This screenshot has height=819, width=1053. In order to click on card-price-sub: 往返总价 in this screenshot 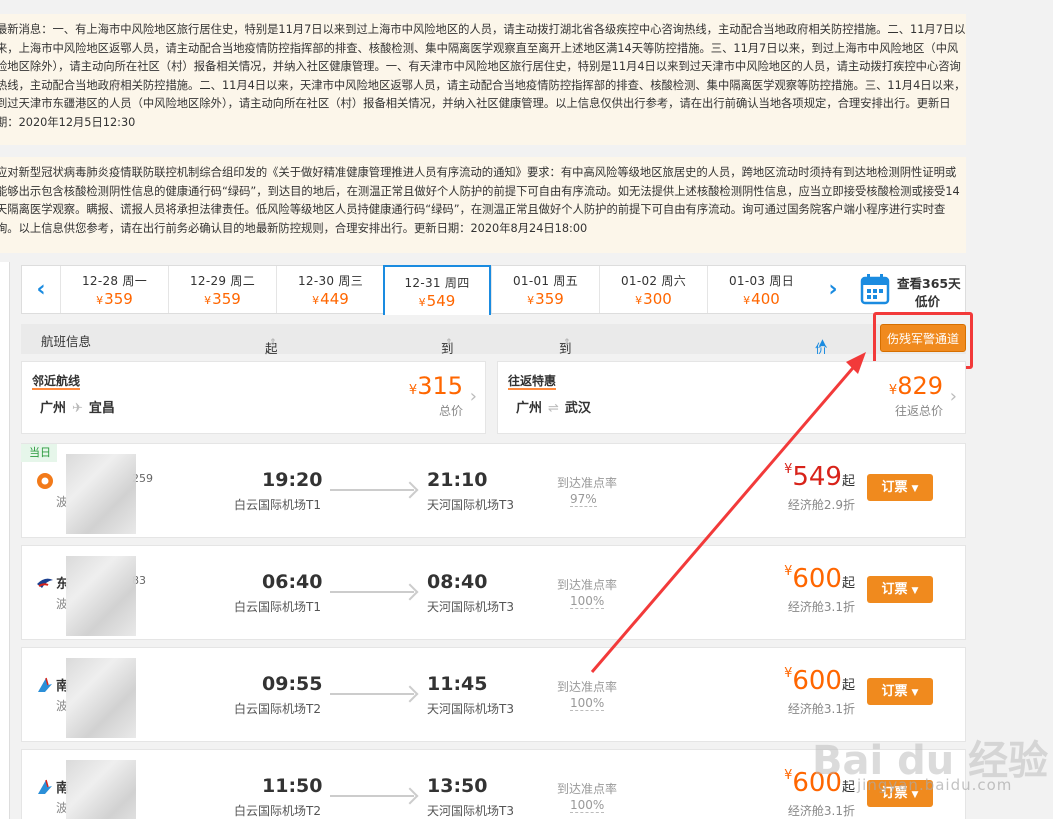, I will do `click(918, 411)`.